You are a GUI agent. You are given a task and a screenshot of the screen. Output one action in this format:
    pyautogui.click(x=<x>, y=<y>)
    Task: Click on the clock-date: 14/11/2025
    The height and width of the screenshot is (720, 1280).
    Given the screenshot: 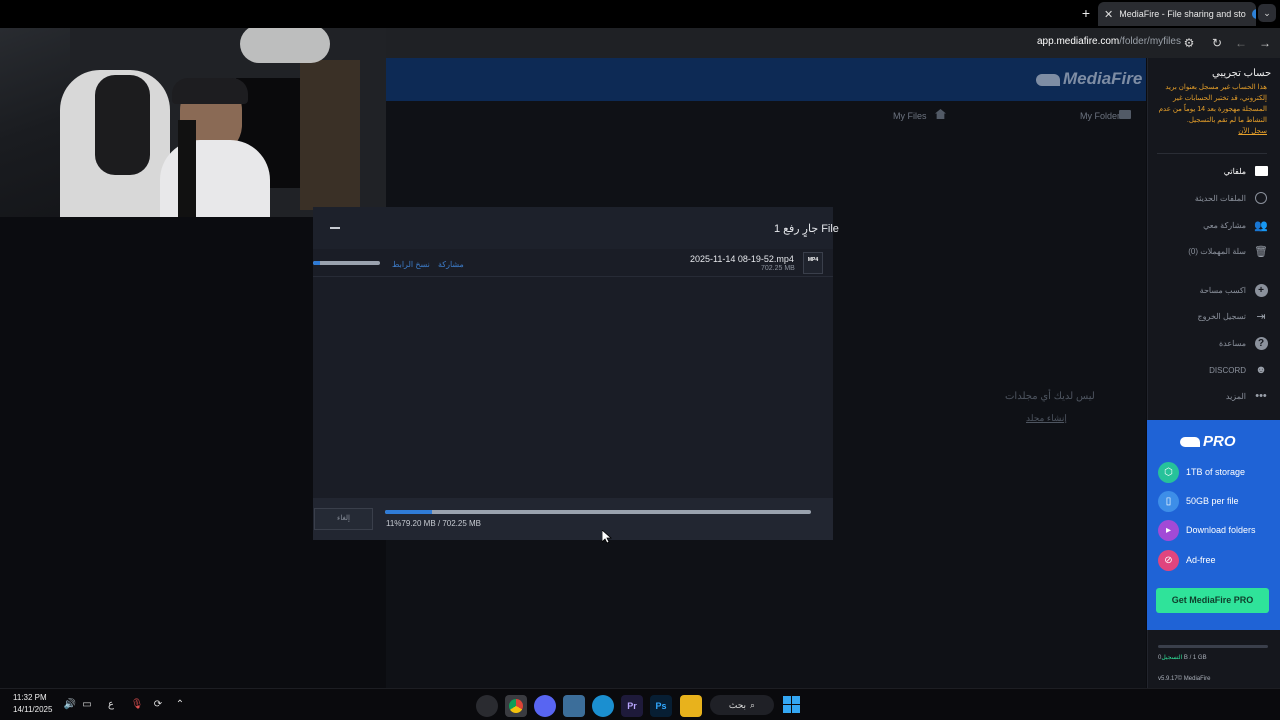 What is the action you would take?
    pyautogui.click(x=32, y=709)
    